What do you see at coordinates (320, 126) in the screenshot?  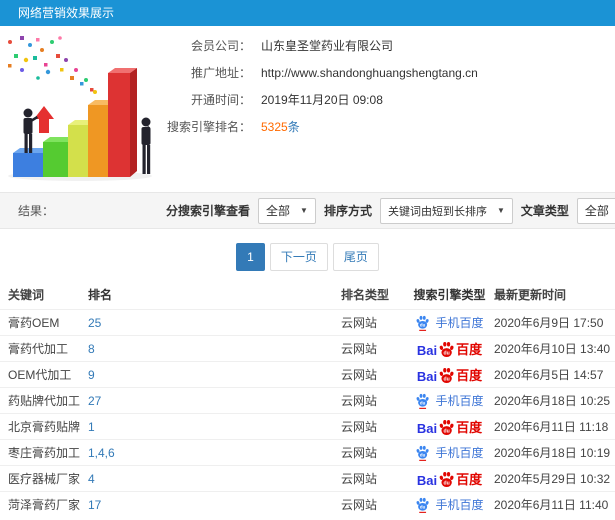 I see `engine-rank-row: 搜索引擎排名： 5325条` at bounding box center [320, 126].